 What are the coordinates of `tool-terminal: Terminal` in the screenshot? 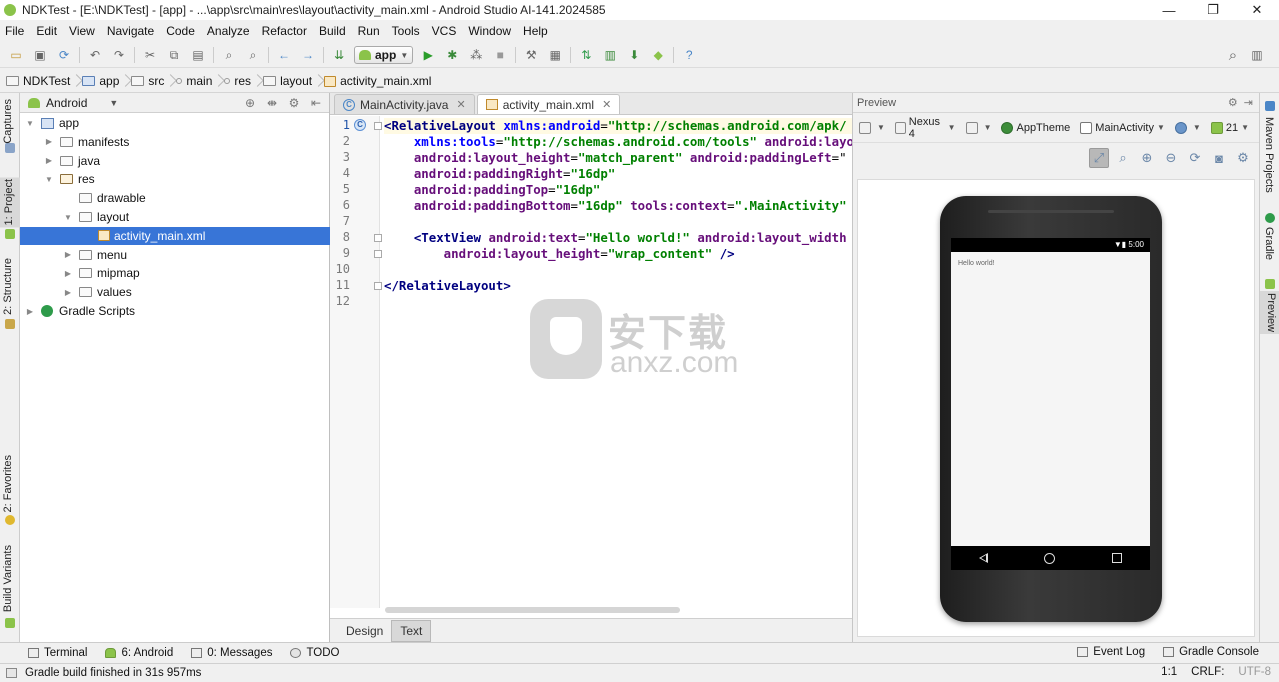 It's located at (57, 653).